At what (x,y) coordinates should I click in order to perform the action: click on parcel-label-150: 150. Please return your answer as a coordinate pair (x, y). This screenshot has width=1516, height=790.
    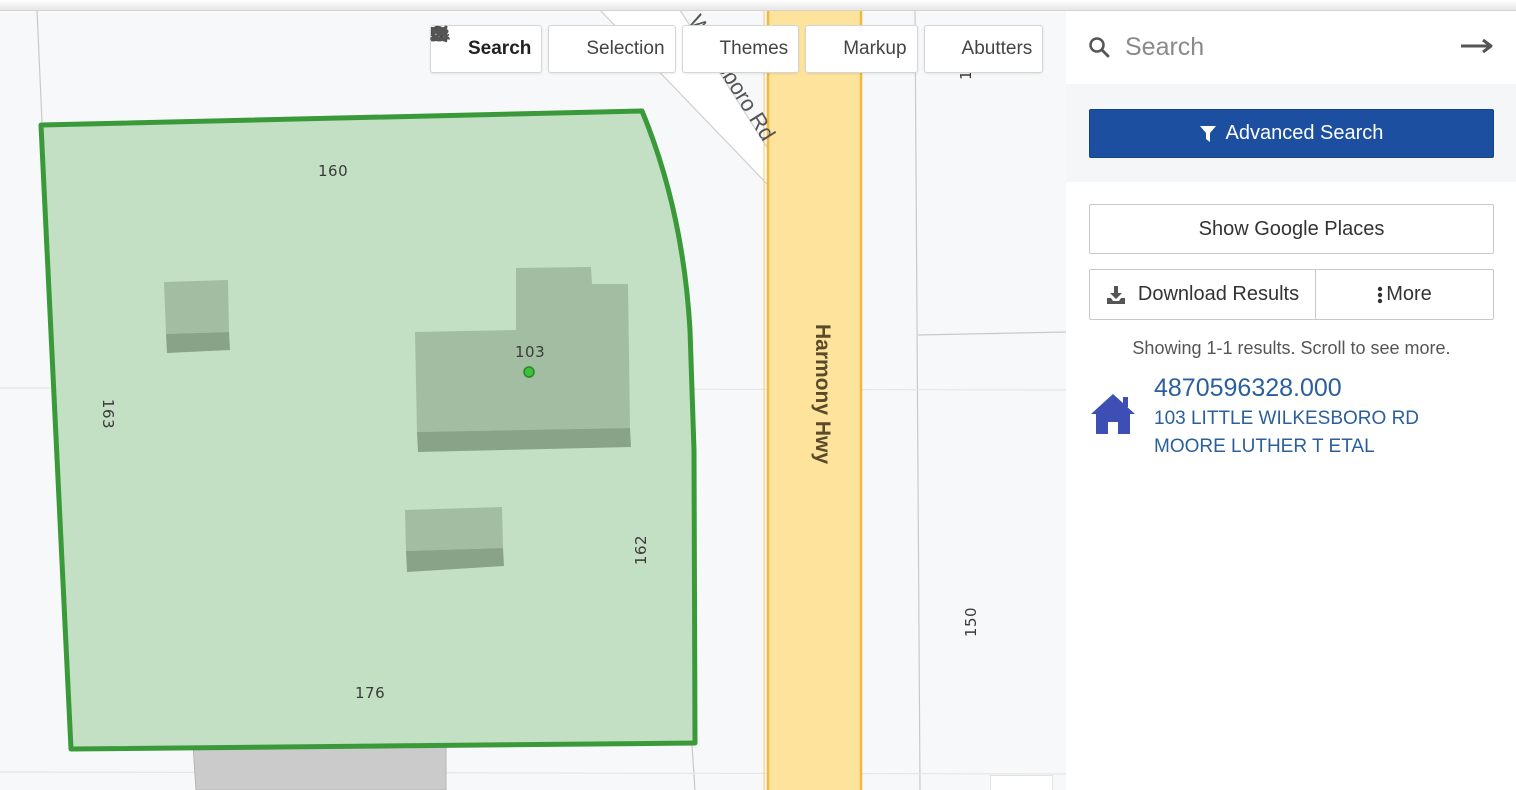
    Looking at the image, I should click on (971, 622).